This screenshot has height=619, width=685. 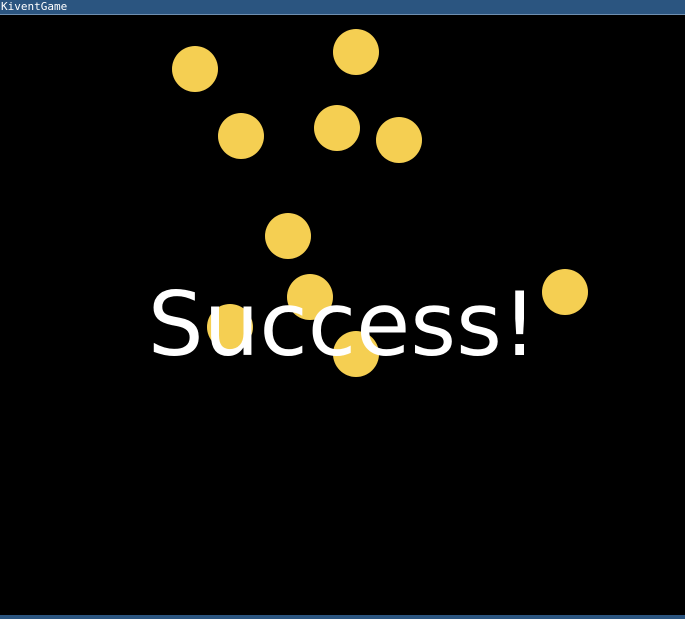 What do you see at coordinates (342, 7) in the screenshot?
I see `window-titlebar: KiventGame` at bounding box center [342, 7].